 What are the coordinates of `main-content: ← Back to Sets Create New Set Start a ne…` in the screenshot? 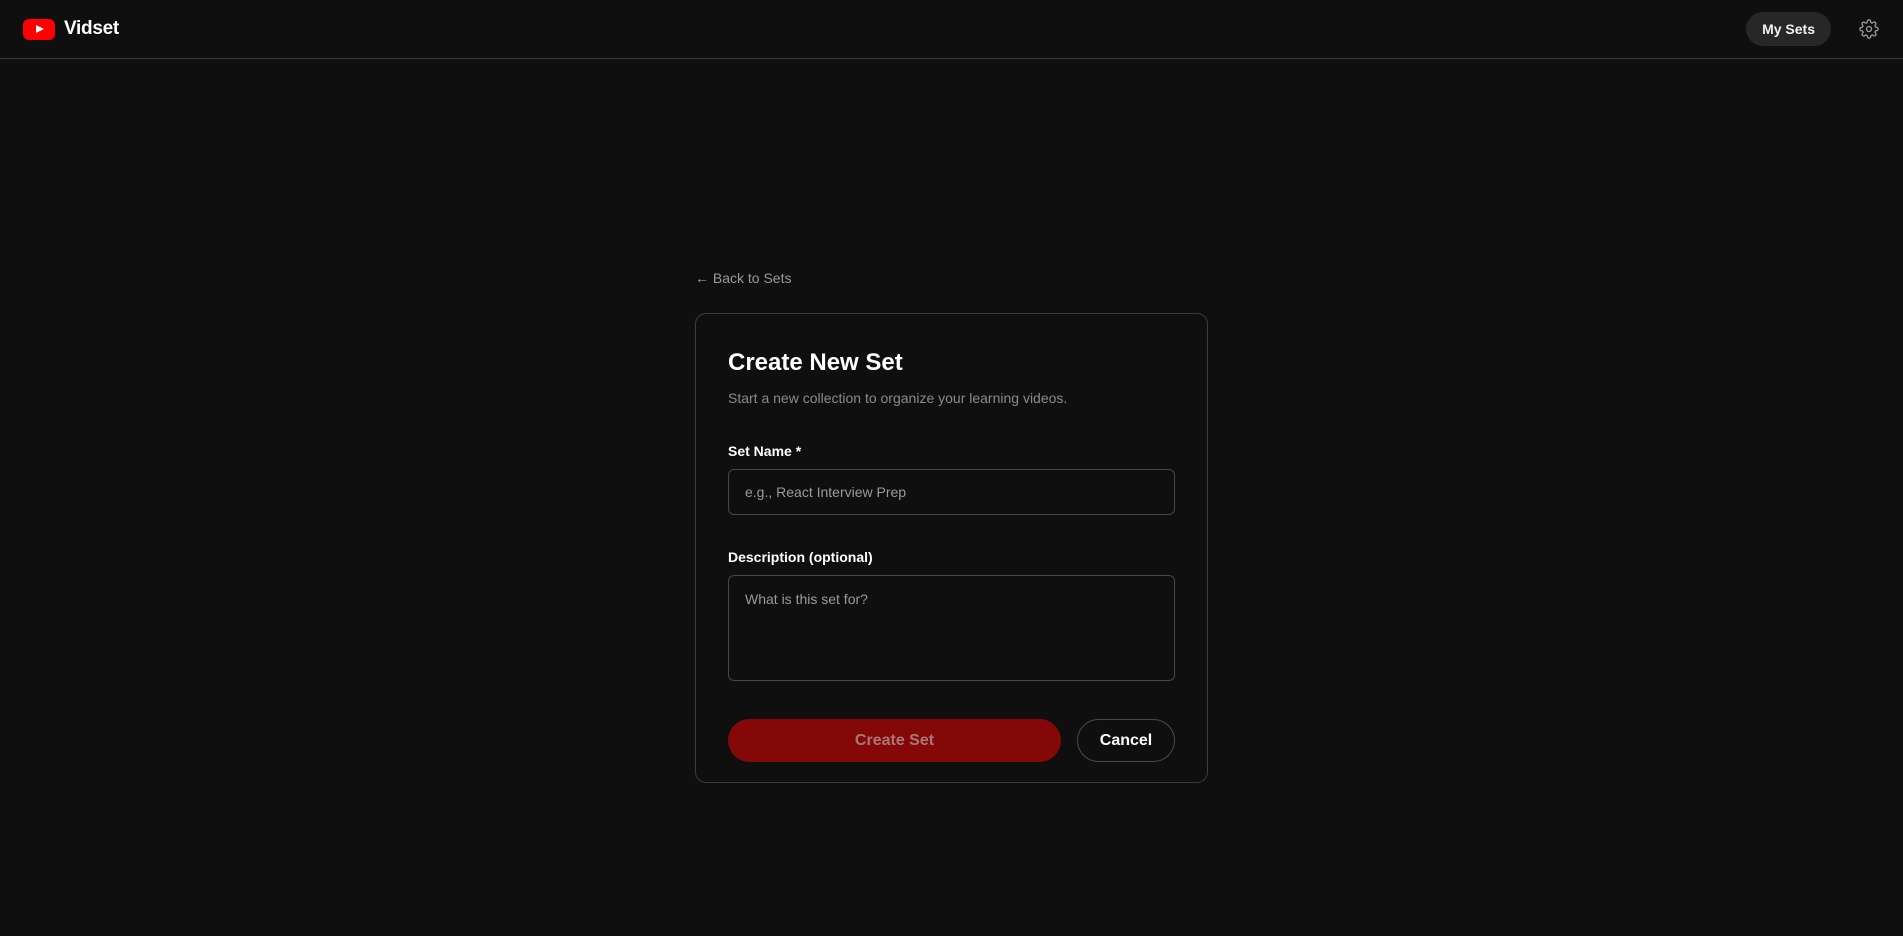 It's located at (951, 526).